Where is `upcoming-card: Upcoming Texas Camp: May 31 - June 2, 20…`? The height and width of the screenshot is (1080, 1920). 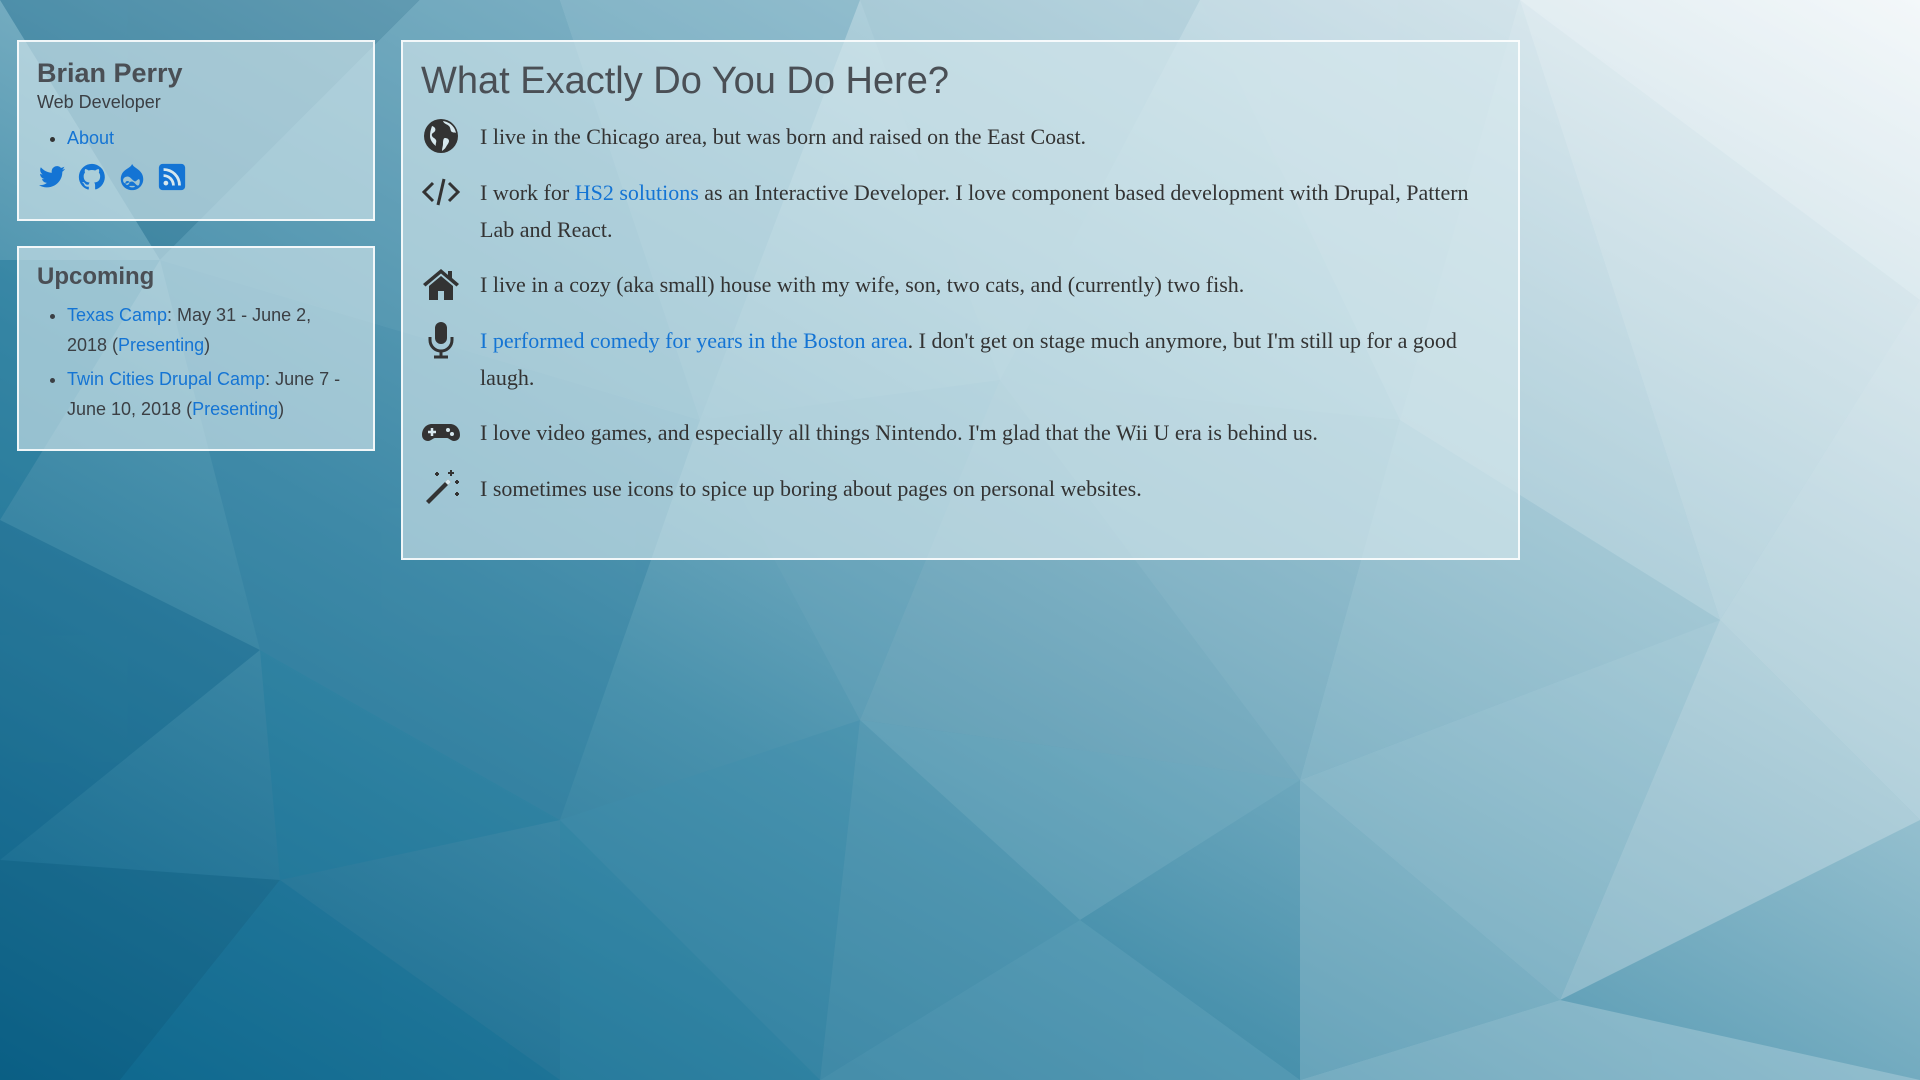 upcoming-card: Upcoming Texas Camp: May 31 - June 2, 20… is located at coordinates (196, 348).